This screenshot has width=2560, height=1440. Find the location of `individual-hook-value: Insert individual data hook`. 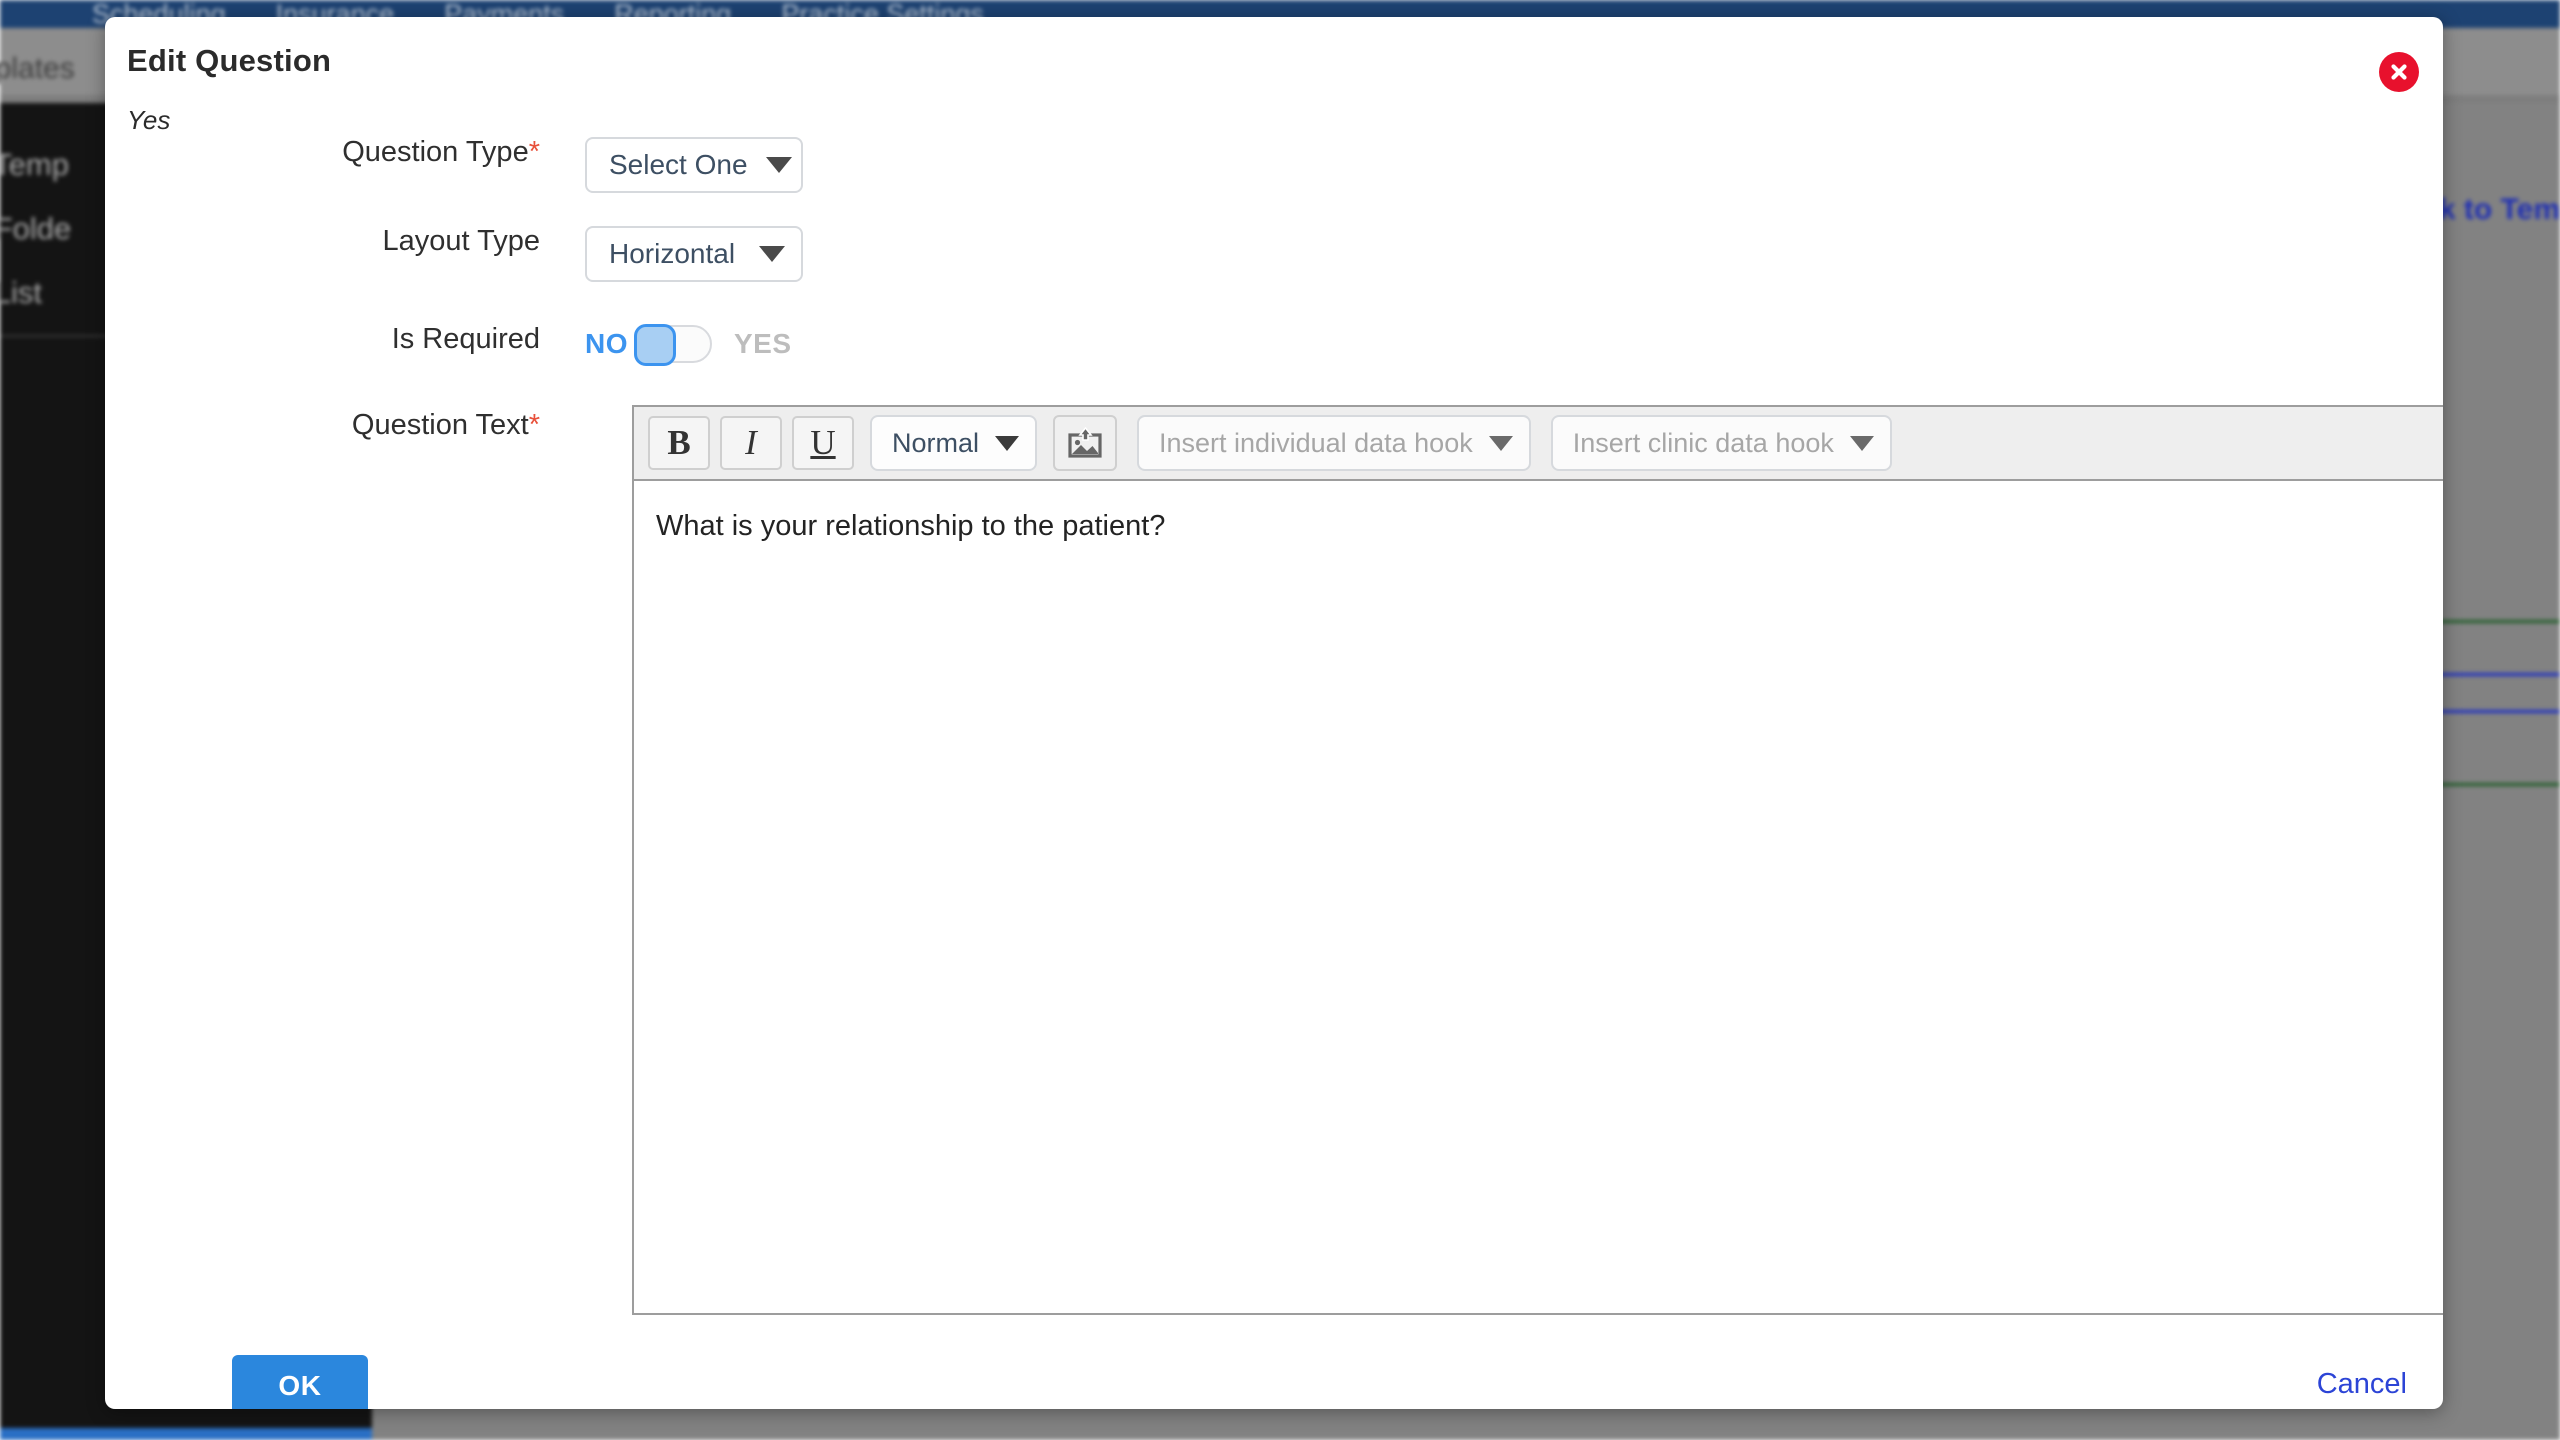

individual-hook-value: Insert individual data hook is located at coordinates (1316, 442).